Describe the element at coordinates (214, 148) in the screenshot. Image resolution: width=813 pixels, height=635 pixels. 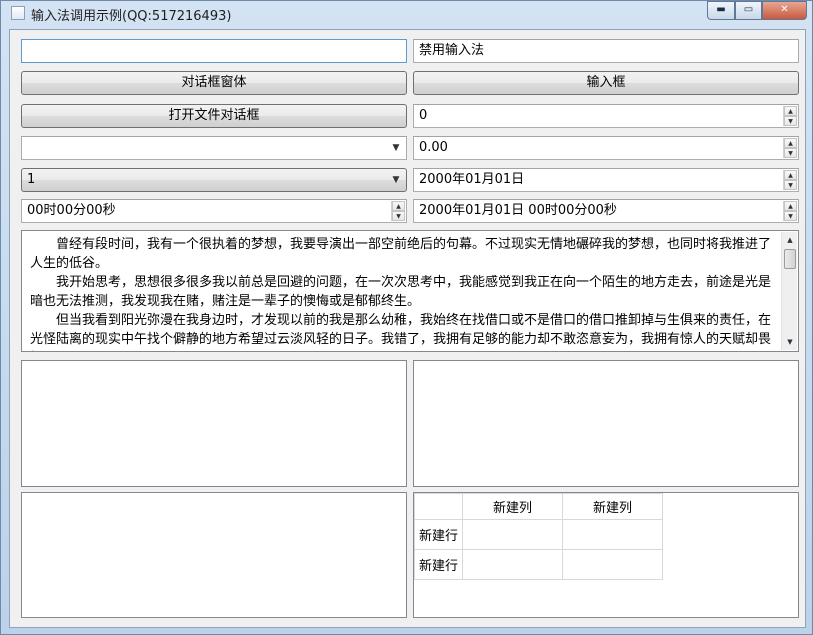
I see `editable-combobox: ▼` at that location.